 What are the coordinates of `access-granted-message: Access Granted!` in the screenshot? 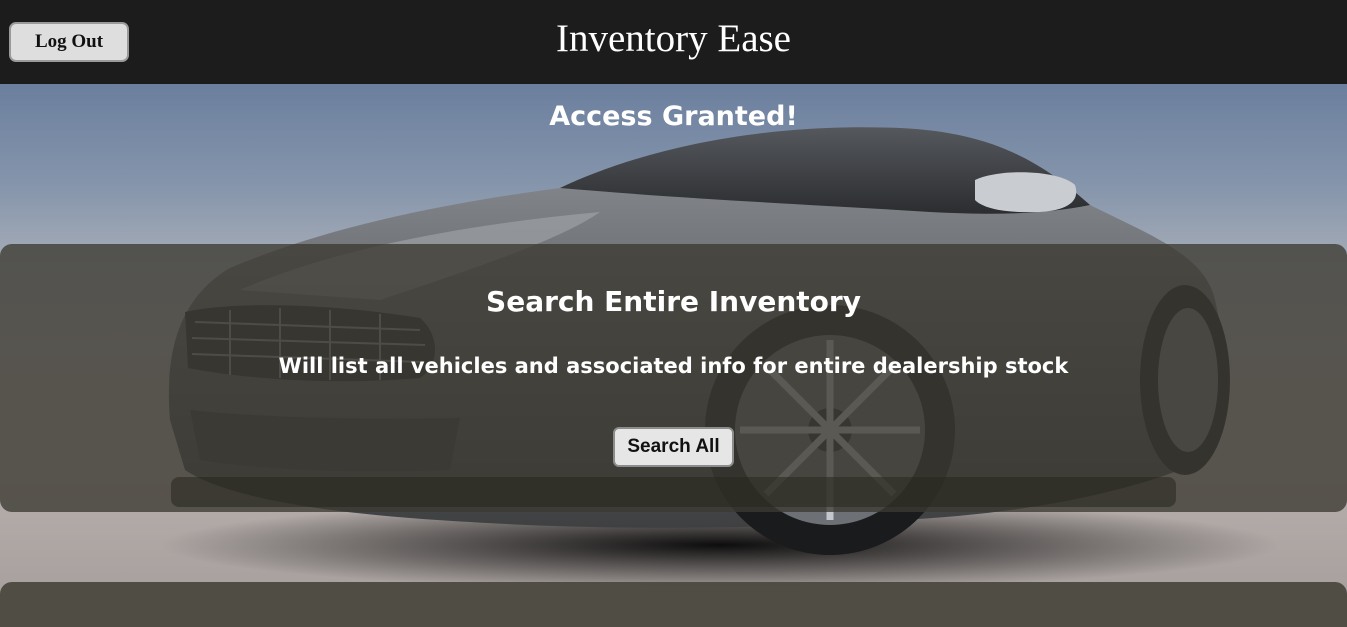 It's located at (673, 116).